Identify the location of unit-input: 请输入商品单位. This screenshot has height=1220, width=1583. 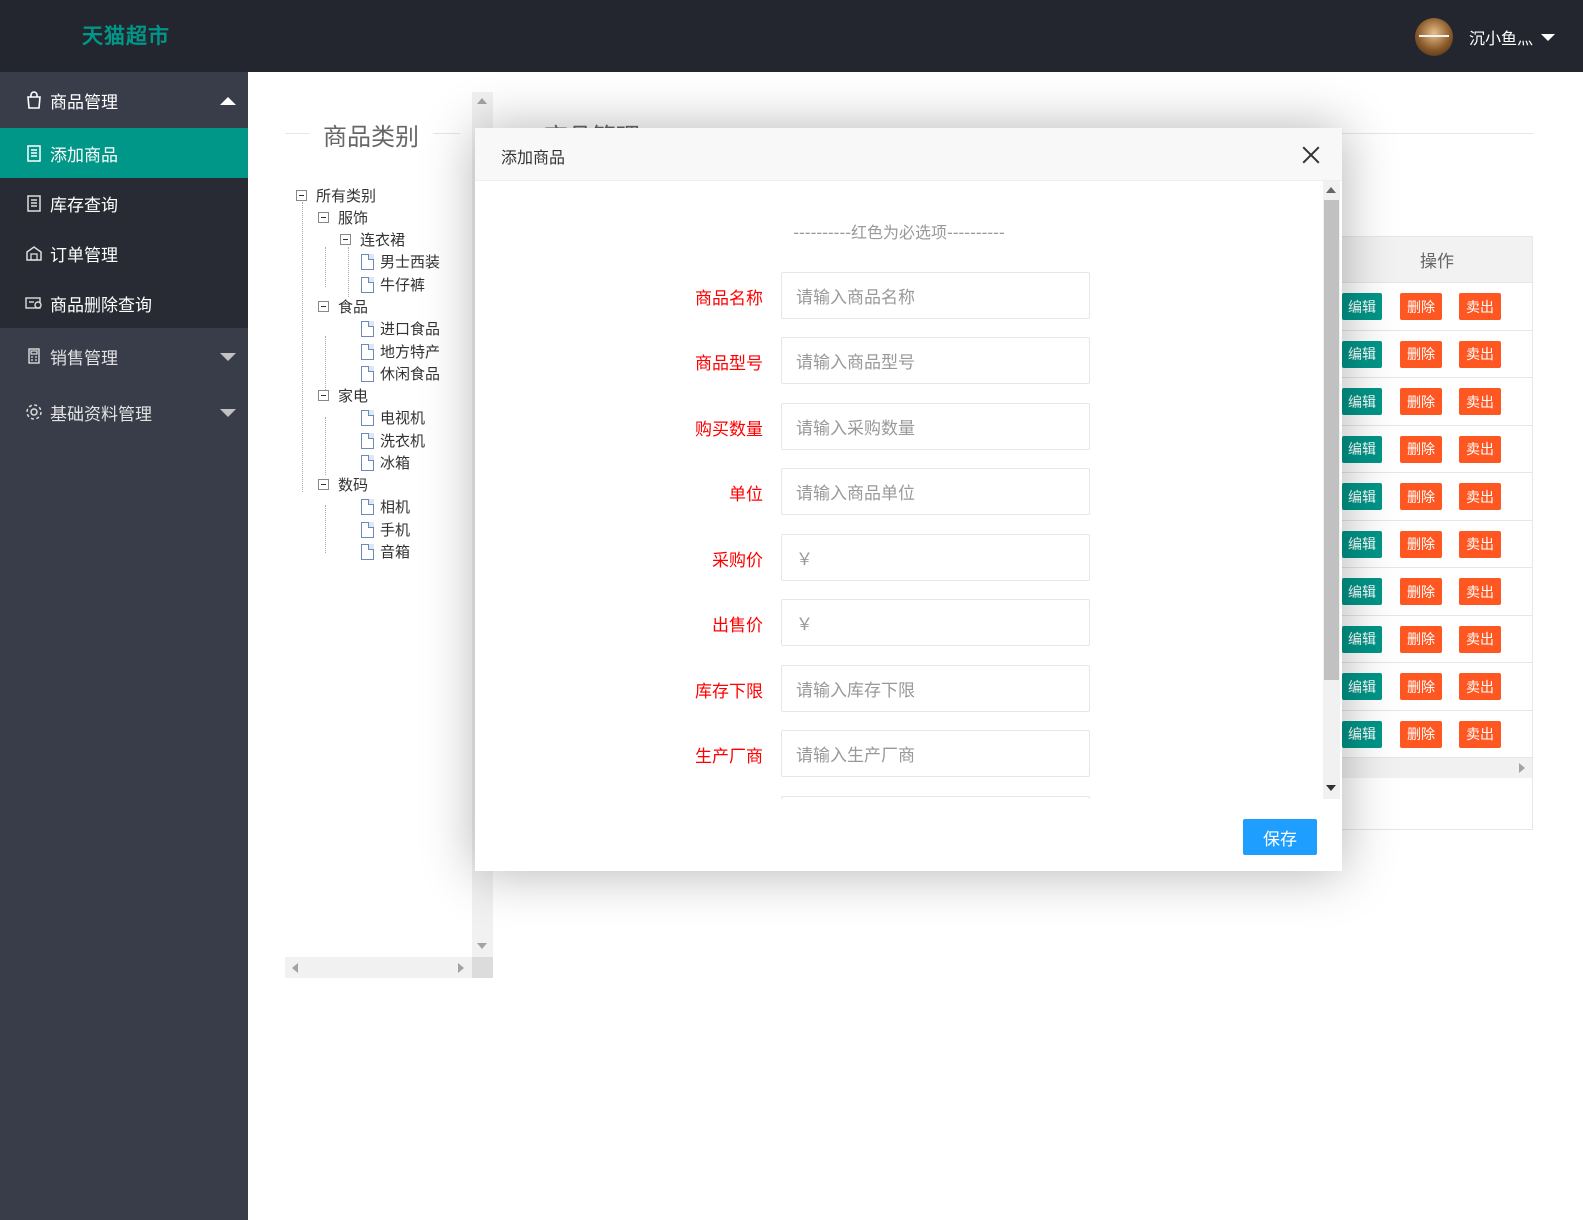
(935, 491).